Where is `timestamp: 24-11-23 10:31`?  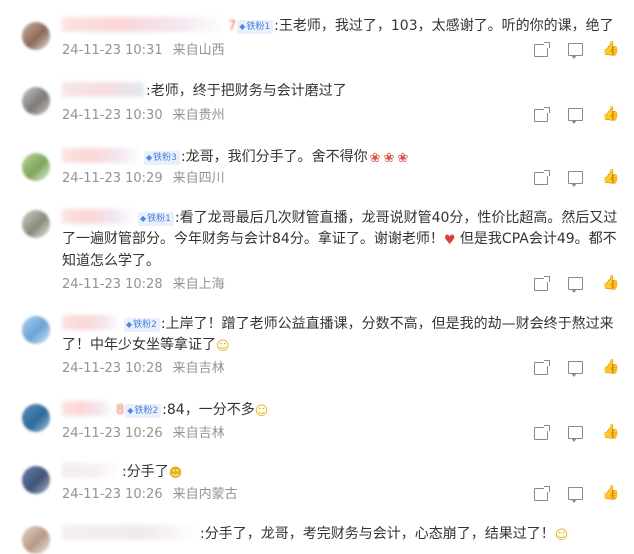 timestamp: 24-11-23 10:31 is located at coordinates (112, 50).